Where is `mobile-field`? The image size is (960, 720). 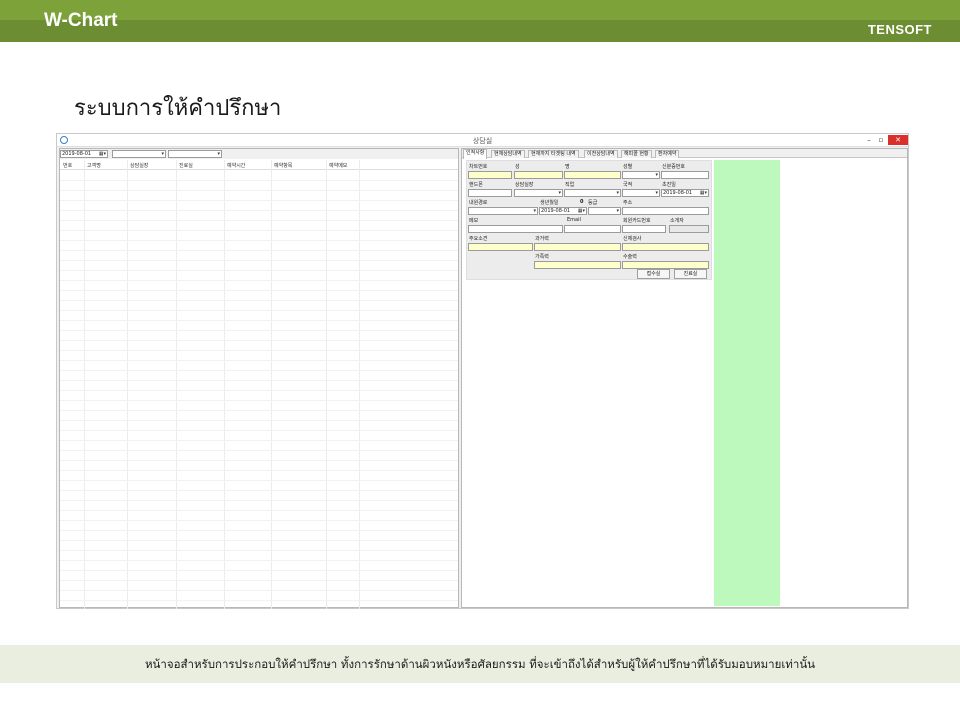
mobile-field is located at coordinates (490, 193).